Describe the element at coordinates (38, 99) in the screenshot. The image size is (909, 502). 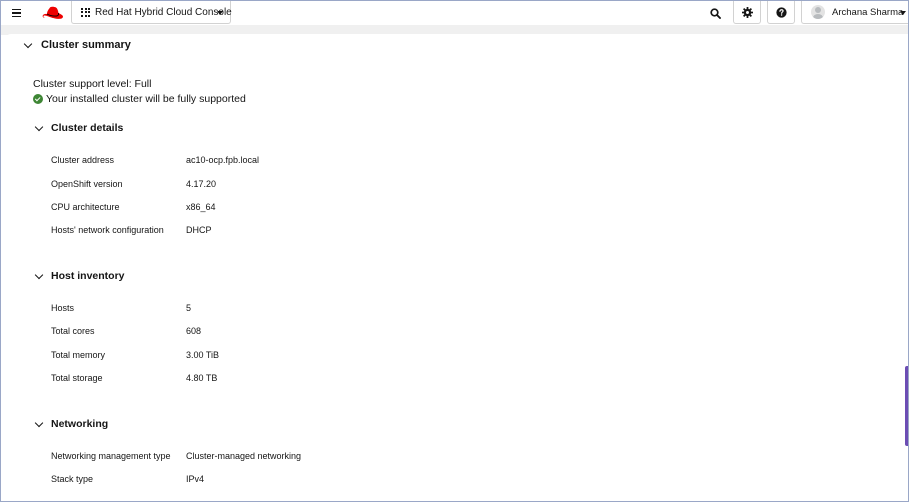
I see `check-circle-icon` at that location.